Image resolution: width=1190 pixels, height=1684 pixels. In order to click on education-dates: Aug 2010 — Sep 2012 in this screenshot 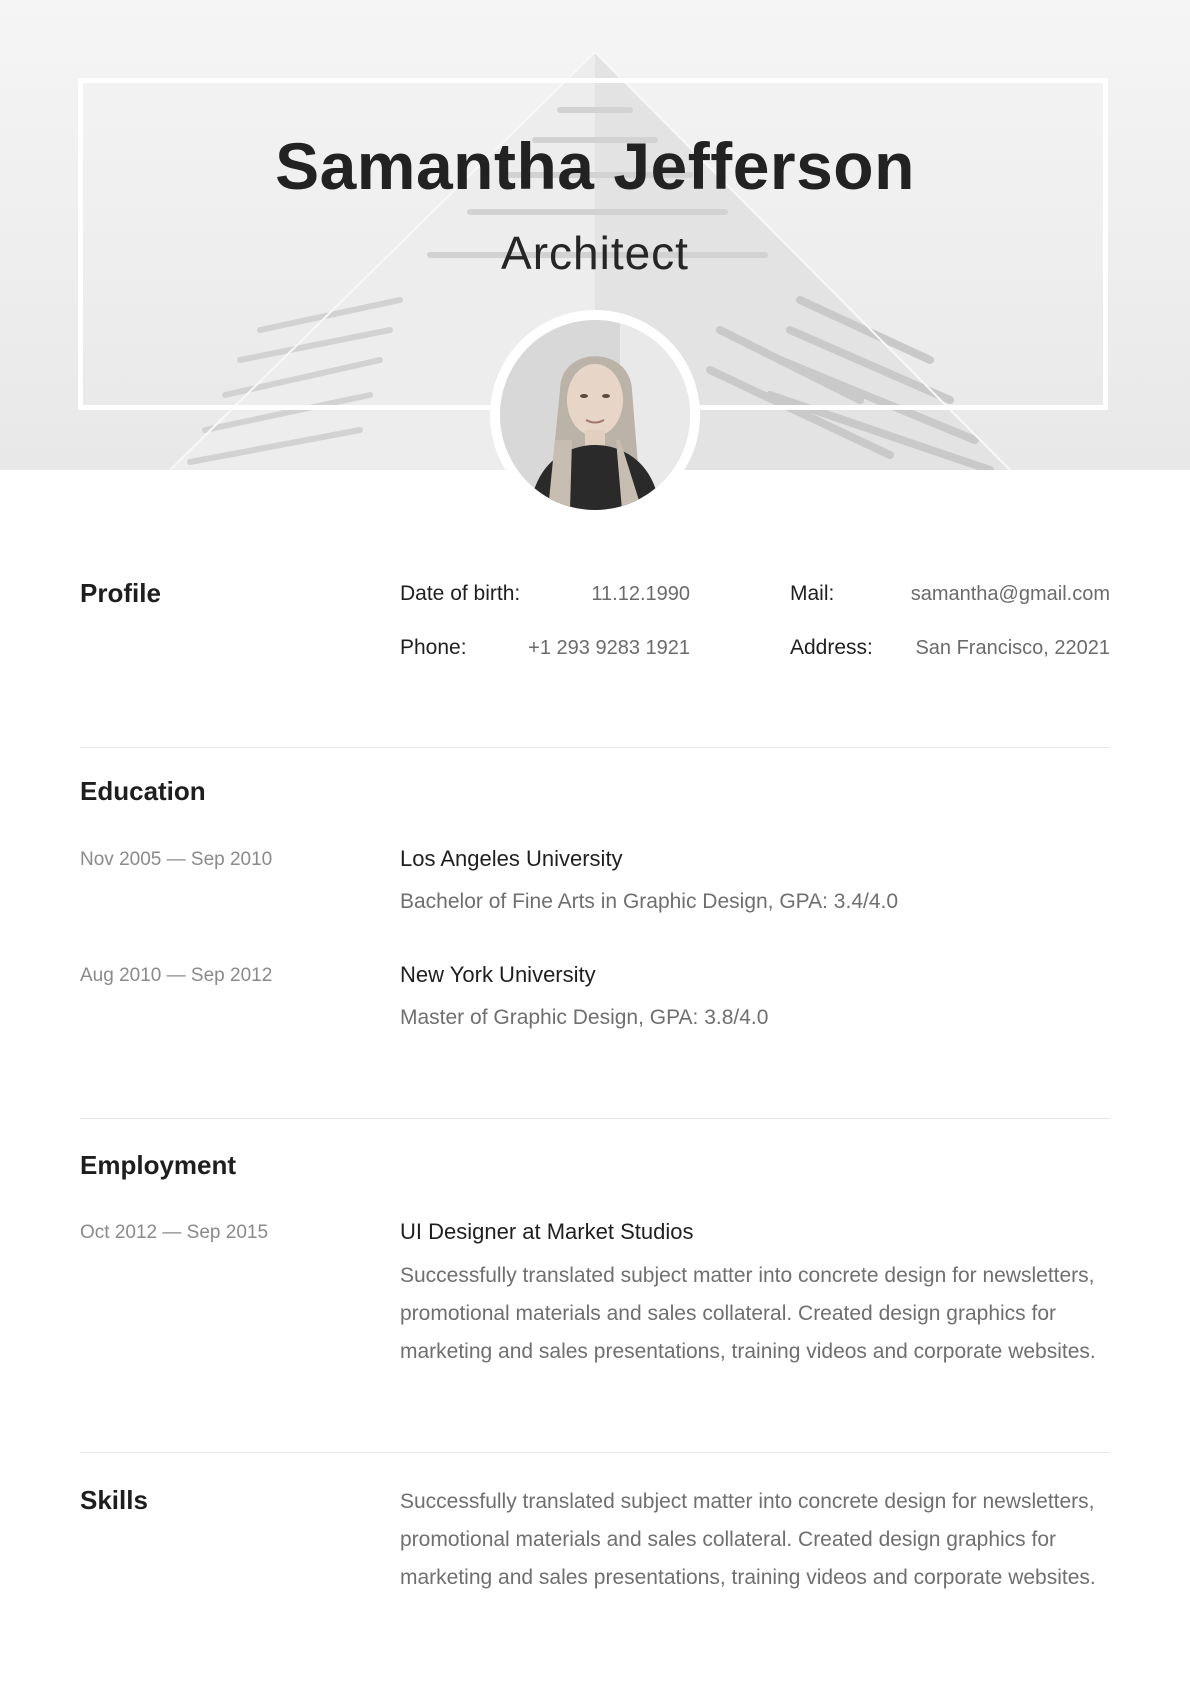, I will do `click(176, 975)`.